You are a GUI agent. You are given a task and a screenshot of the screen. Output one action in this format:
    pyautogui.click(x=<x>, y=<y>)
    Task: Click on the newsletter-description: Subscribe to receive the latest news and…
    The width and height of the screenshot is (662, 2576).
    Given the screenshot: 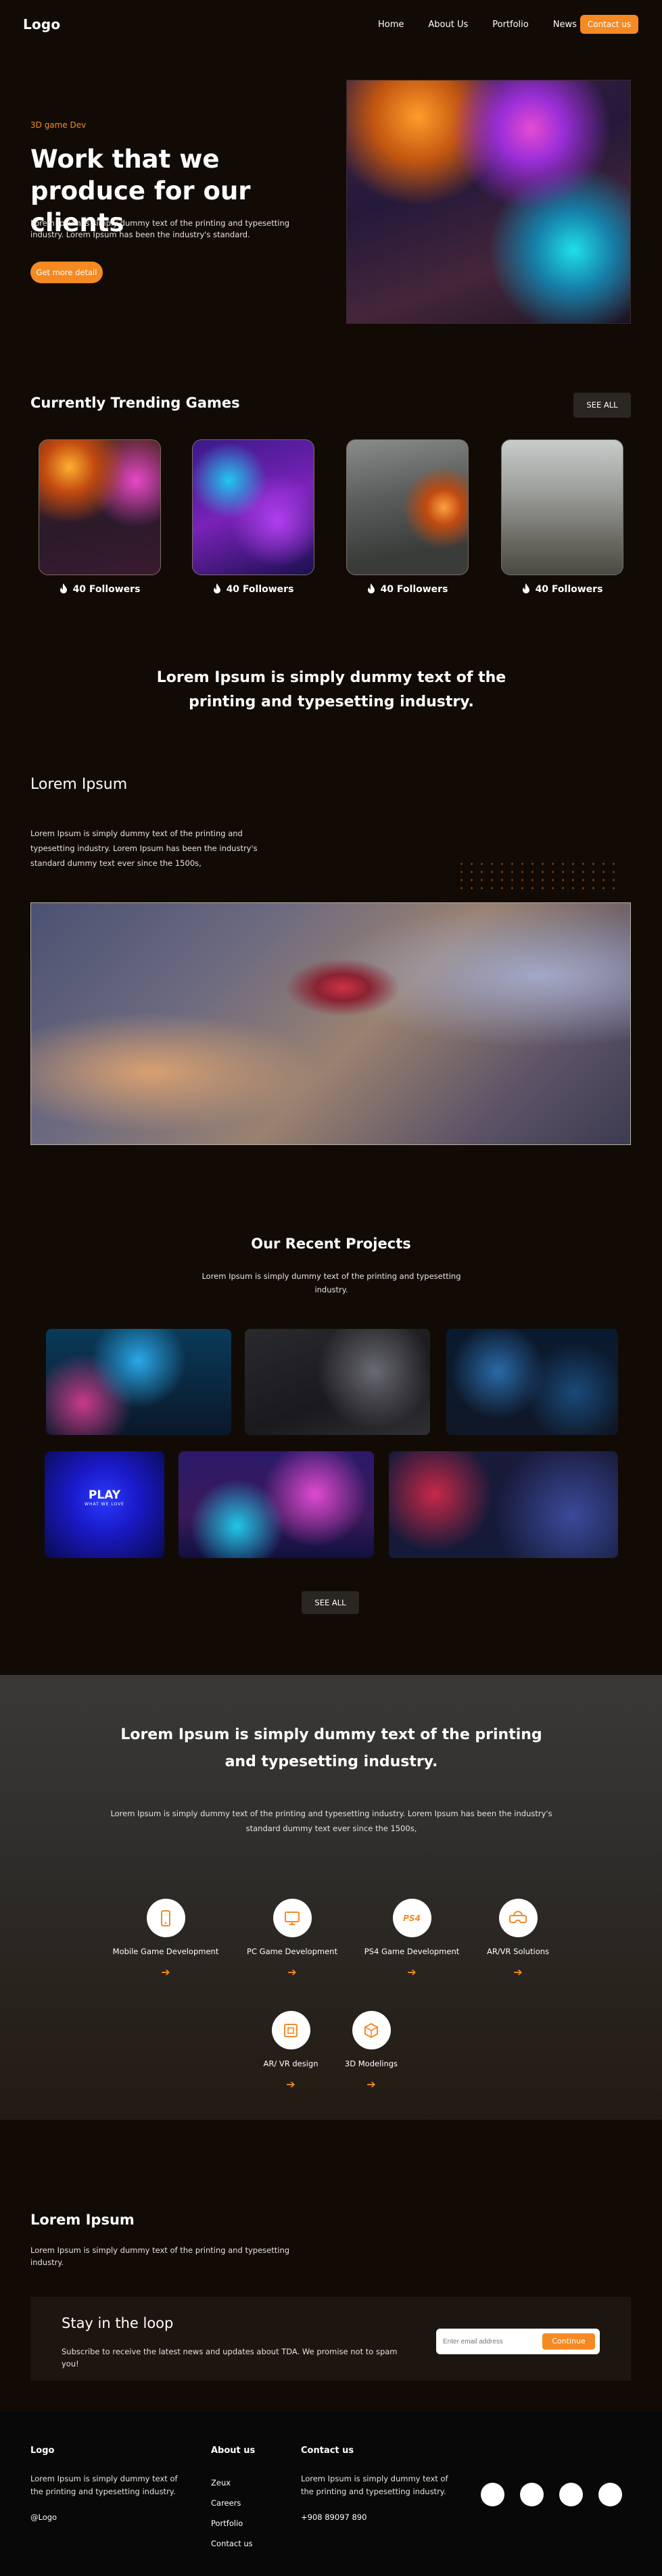 What is the action you would take?
    pyautogui.click(x=230, y=2357)
    